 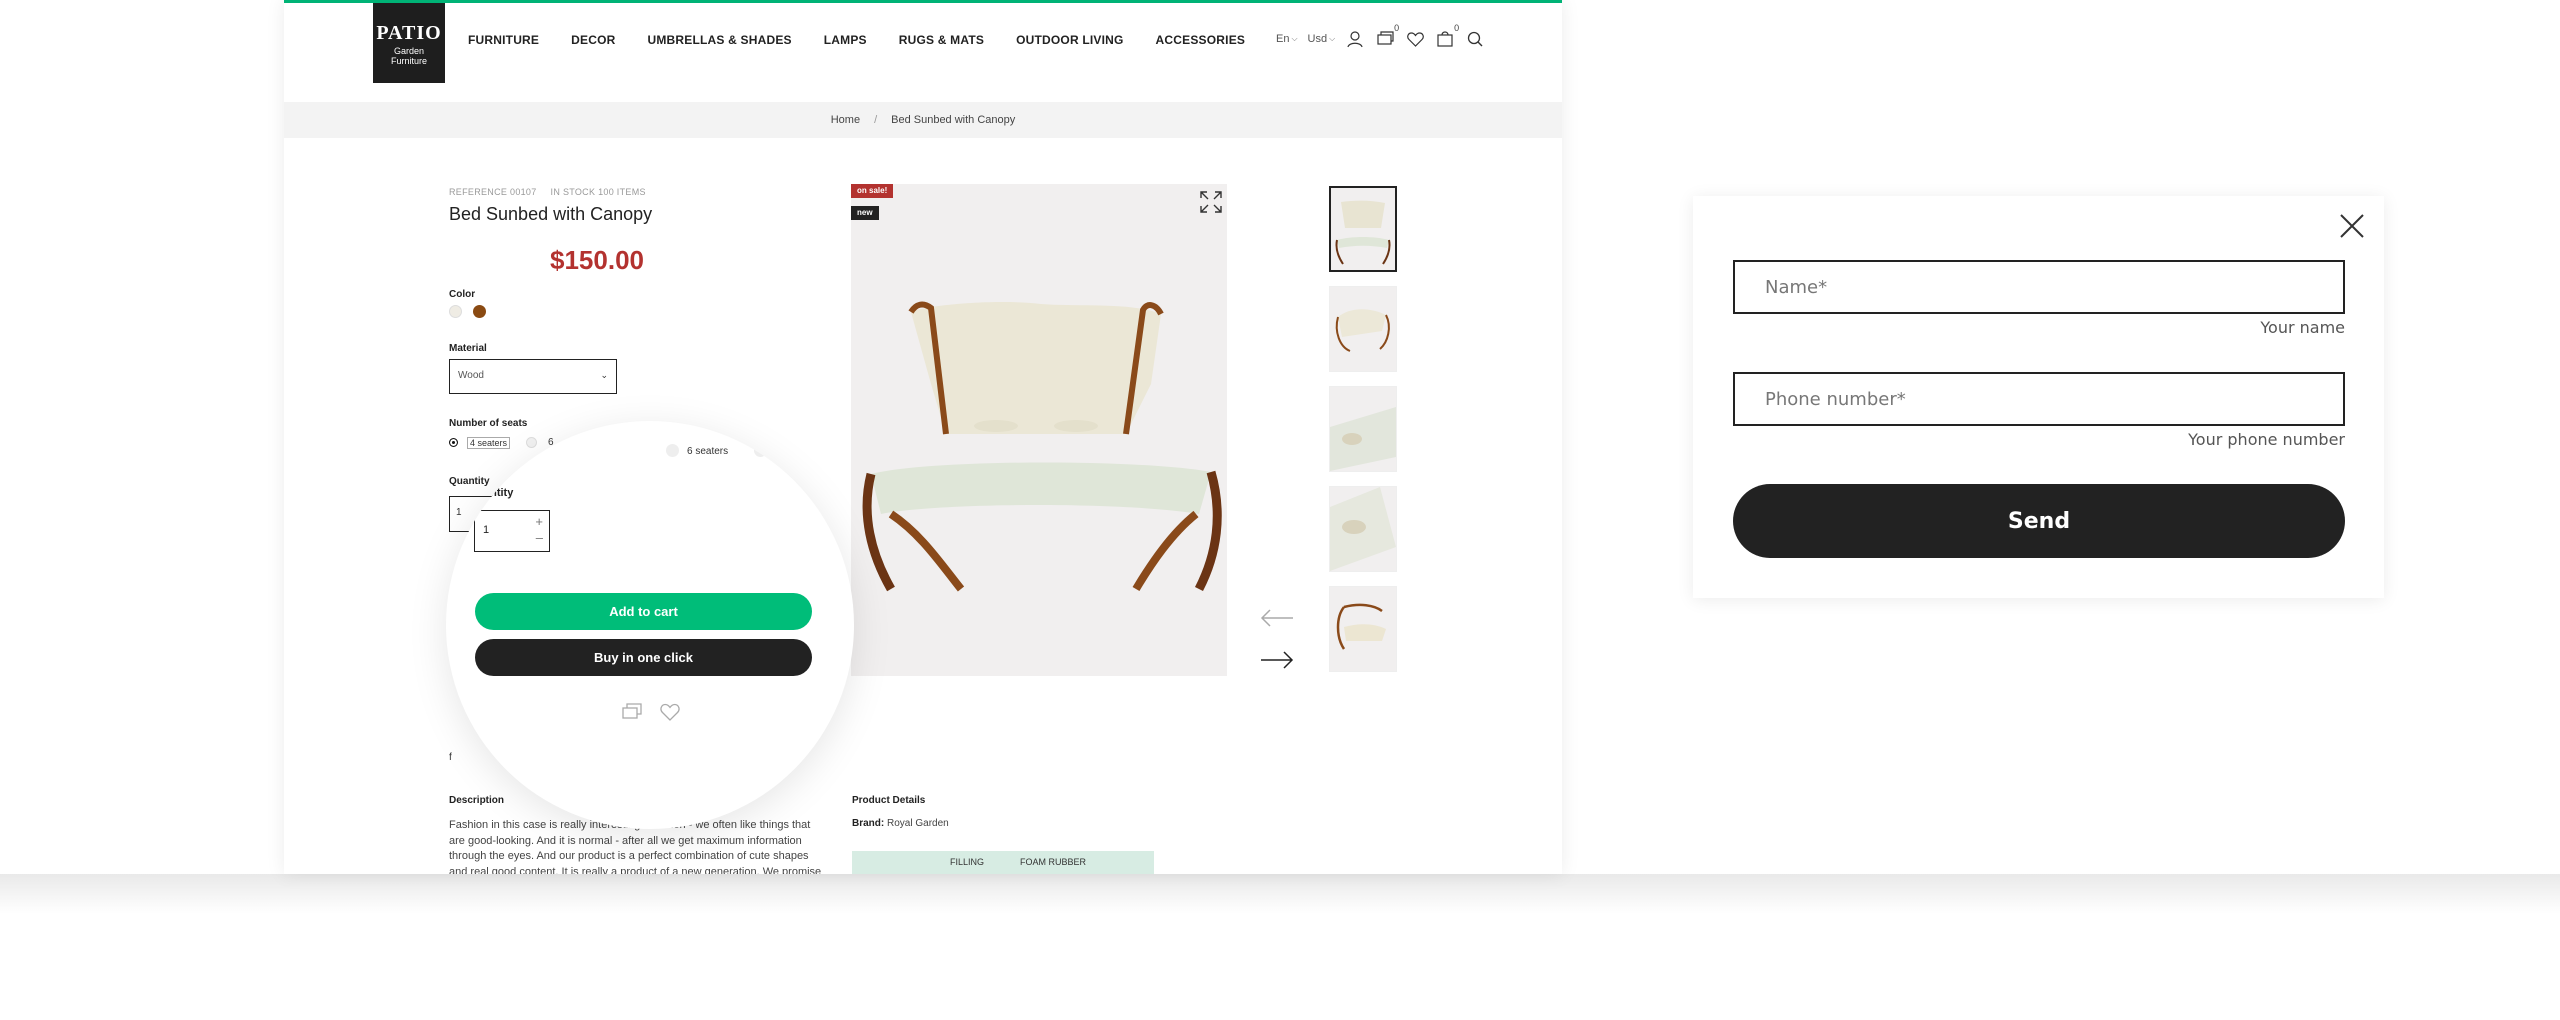 What do you see at coordinates (1053, 862) in the screenshot?
I see `details-value: FOAM RUBBER` at bounding box center [1053, 862].